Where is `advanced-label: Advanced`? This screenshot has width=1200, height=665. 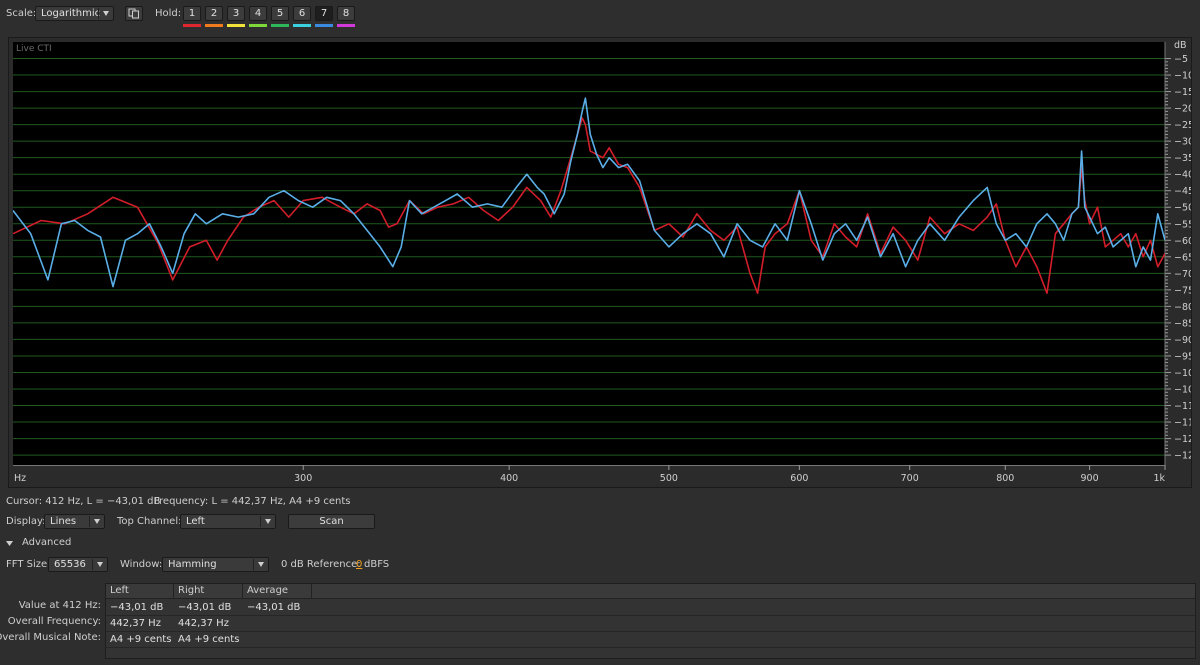 advanced-label: Advanced is located at coordinates (47, 542).